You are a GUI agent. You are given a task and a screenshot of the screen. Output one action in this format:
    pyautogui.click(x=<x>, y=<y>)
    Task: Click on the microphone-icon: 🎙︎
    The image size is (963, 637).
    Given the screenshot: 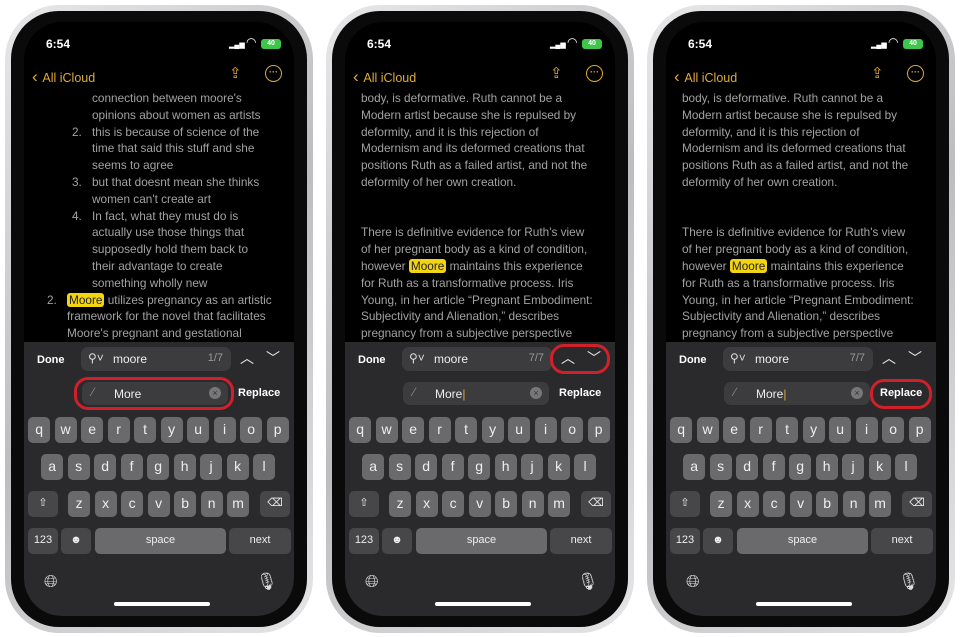 What is the action you would take?
    pyautogui.click(x=909, y=582)
    